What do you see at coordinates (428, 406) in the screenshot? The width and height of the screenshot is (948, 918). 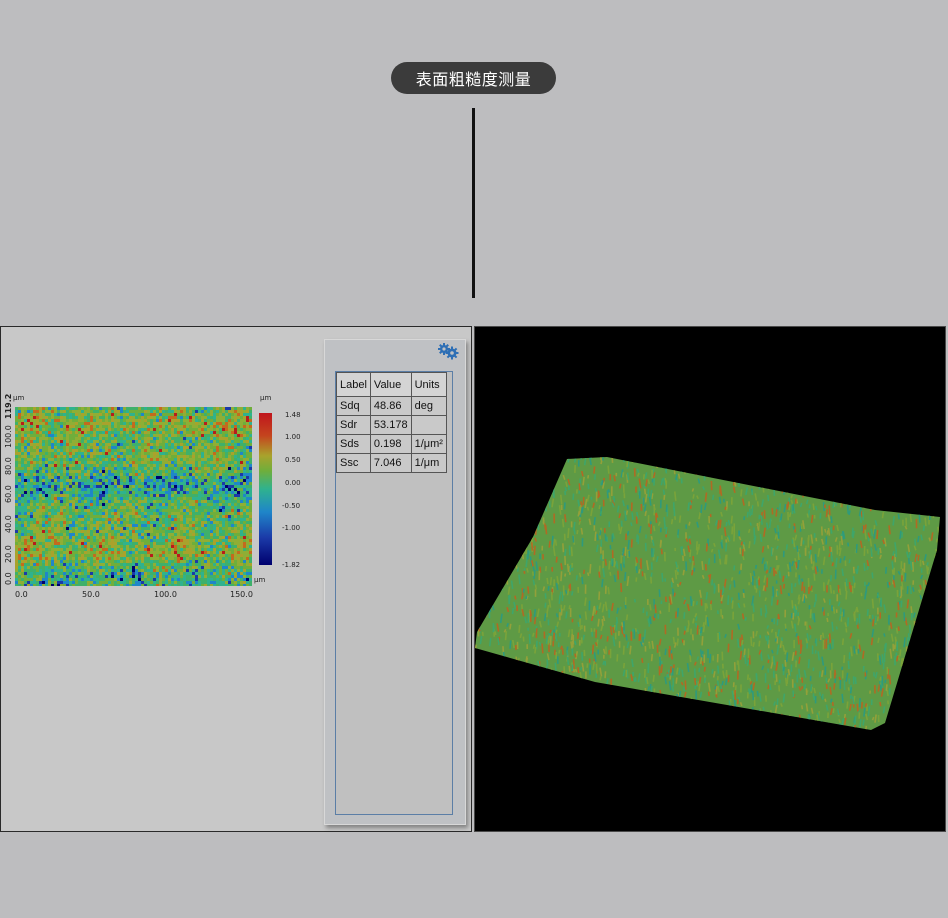 I see `row-units: deg` at bounding box center [428, 406].